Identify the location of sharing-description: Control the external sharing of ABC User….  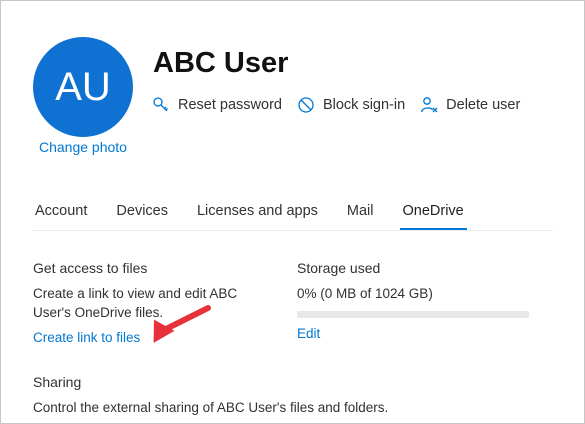
(211, 407).